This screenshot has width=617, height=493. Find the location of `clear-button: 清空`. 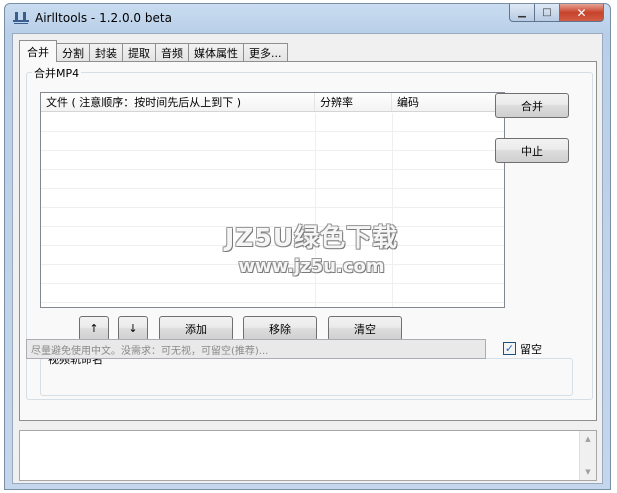

clear-button: 清空 is located at coordinates (365, 328).